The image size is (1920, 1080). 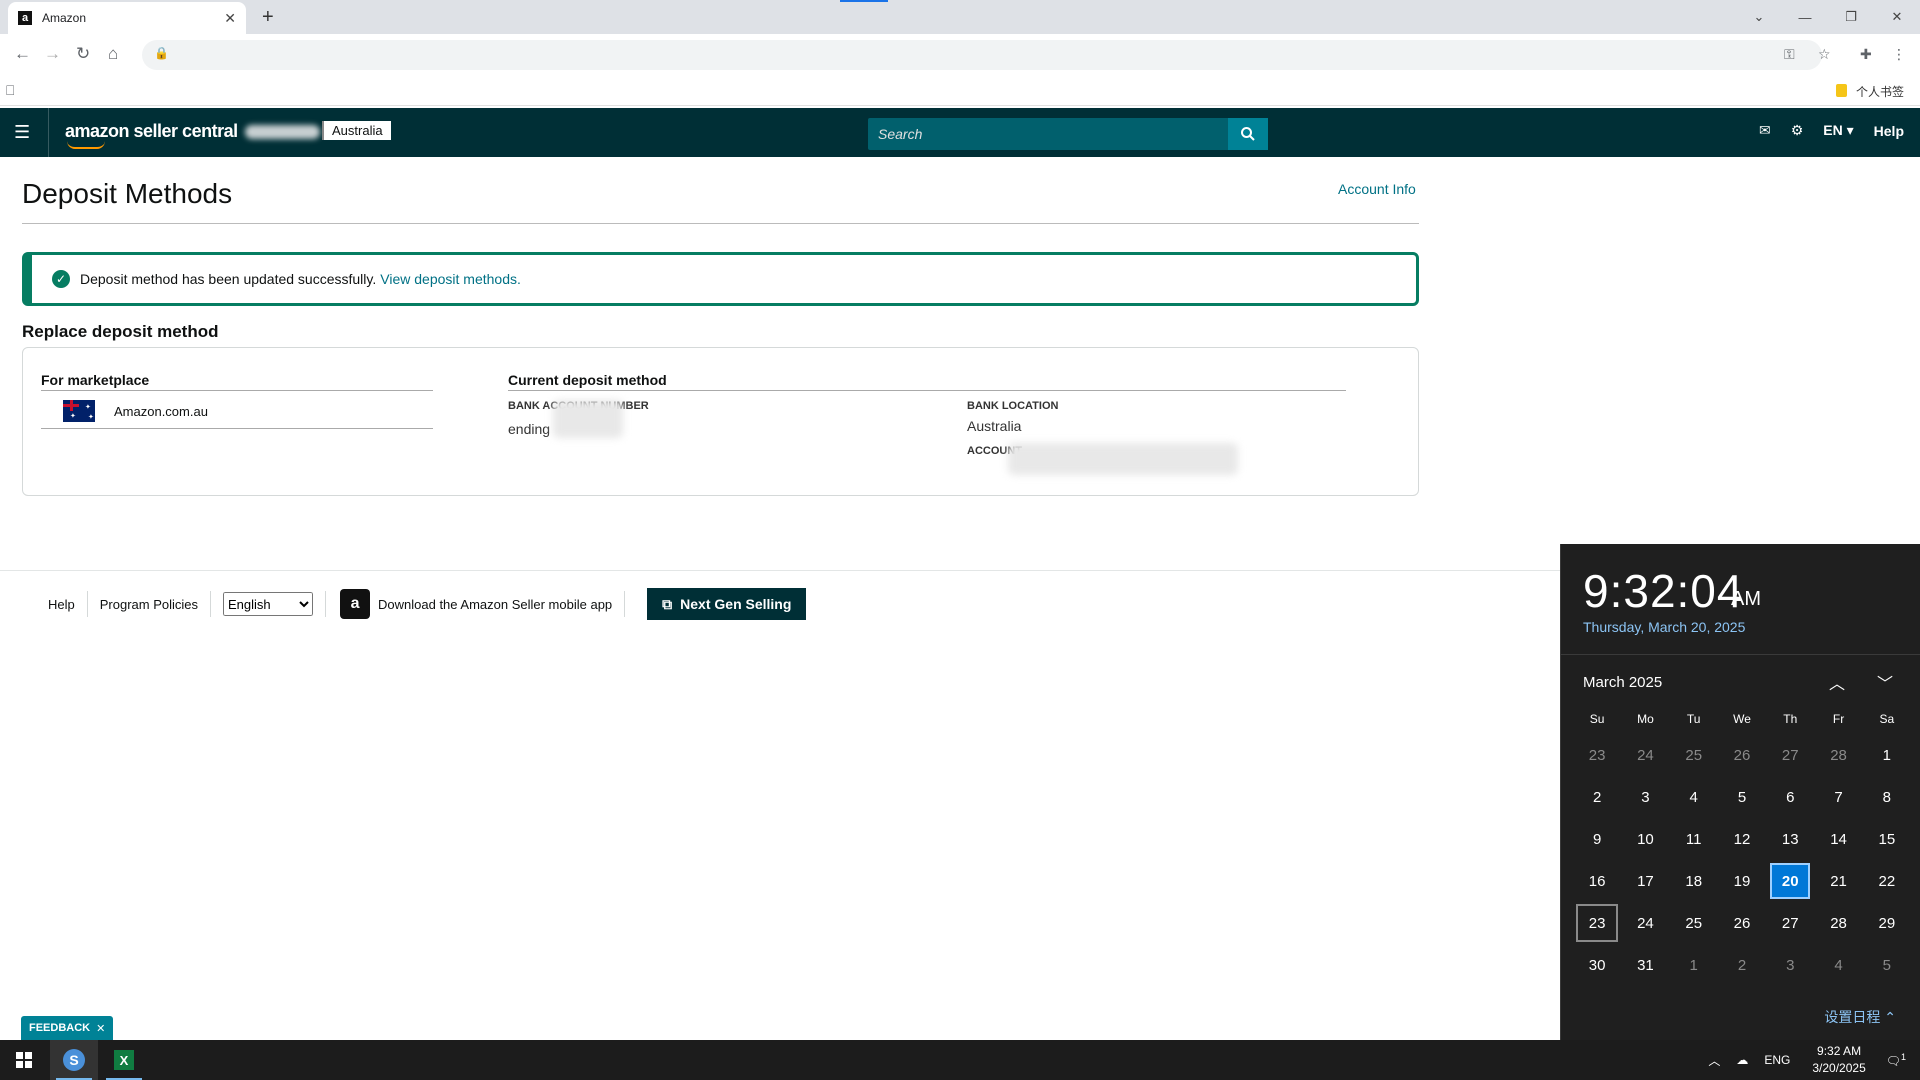 I want to click on header-right-nav: ✉ ⚙ EN ▾ Help, so click(x=1831, y=130).